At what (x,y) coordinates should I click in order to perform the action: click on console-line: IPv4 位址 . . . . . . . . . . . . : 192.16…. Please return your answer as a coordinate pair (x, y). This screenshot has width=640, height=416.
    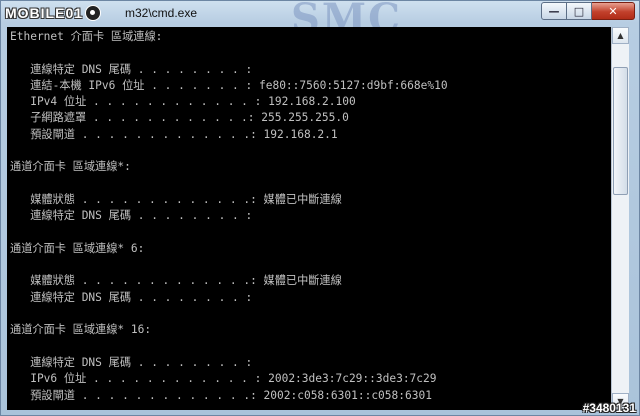
    Looking at the image, I should click on (183, 102).